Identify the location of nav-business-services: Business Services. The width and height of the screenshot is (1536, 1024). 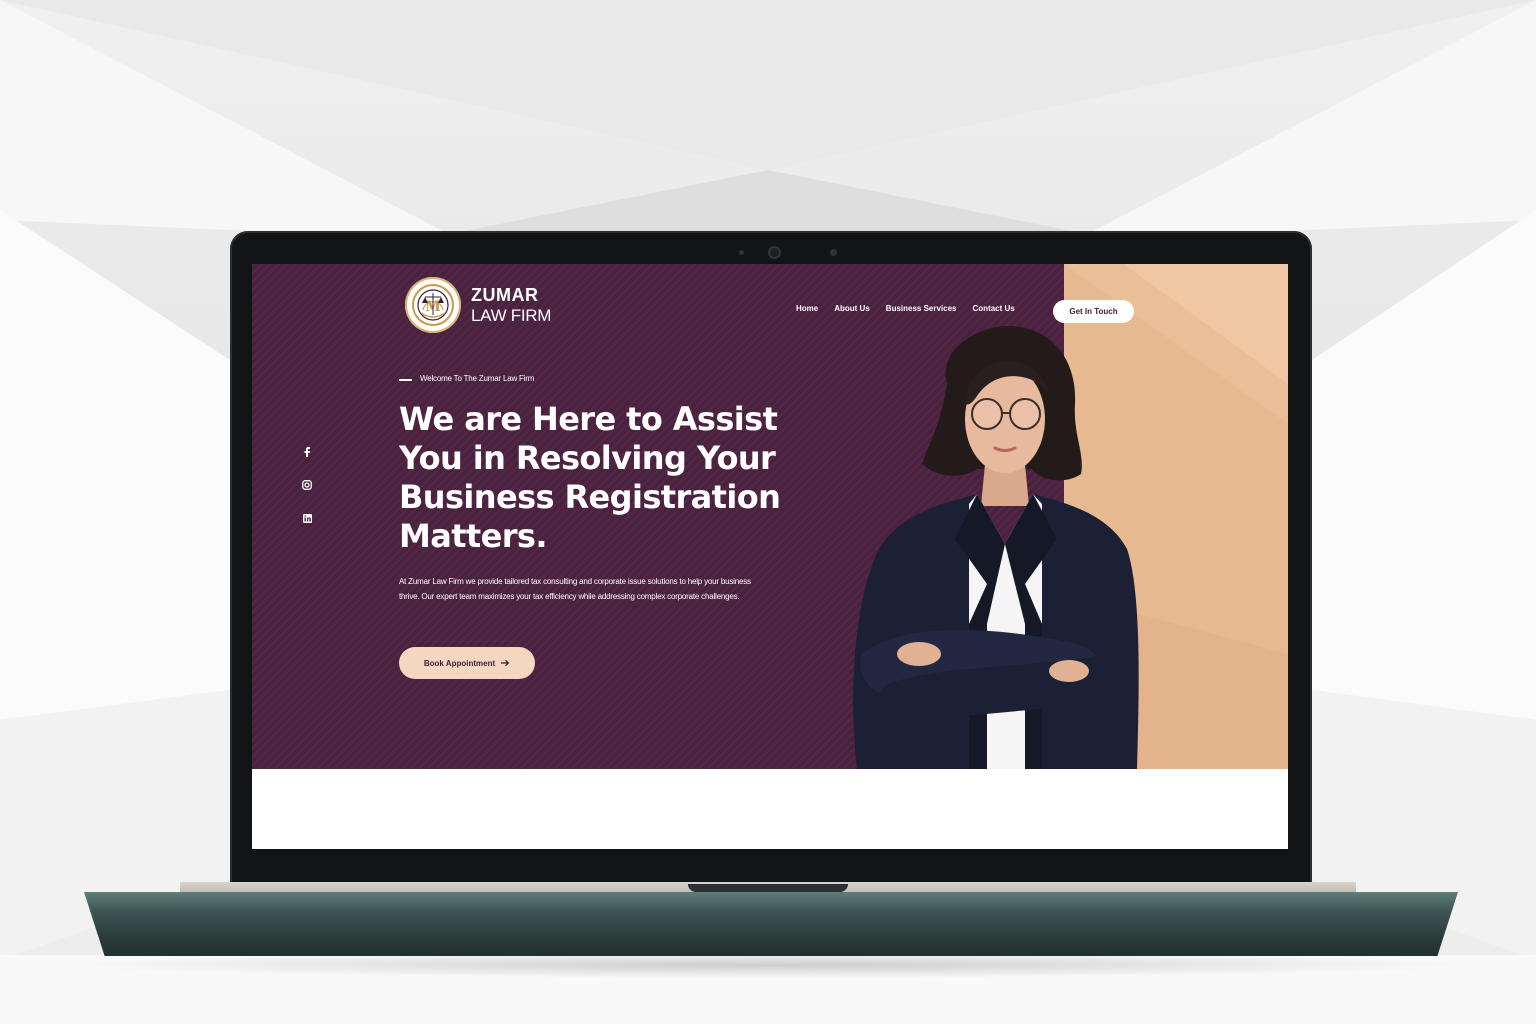
(921, 308).